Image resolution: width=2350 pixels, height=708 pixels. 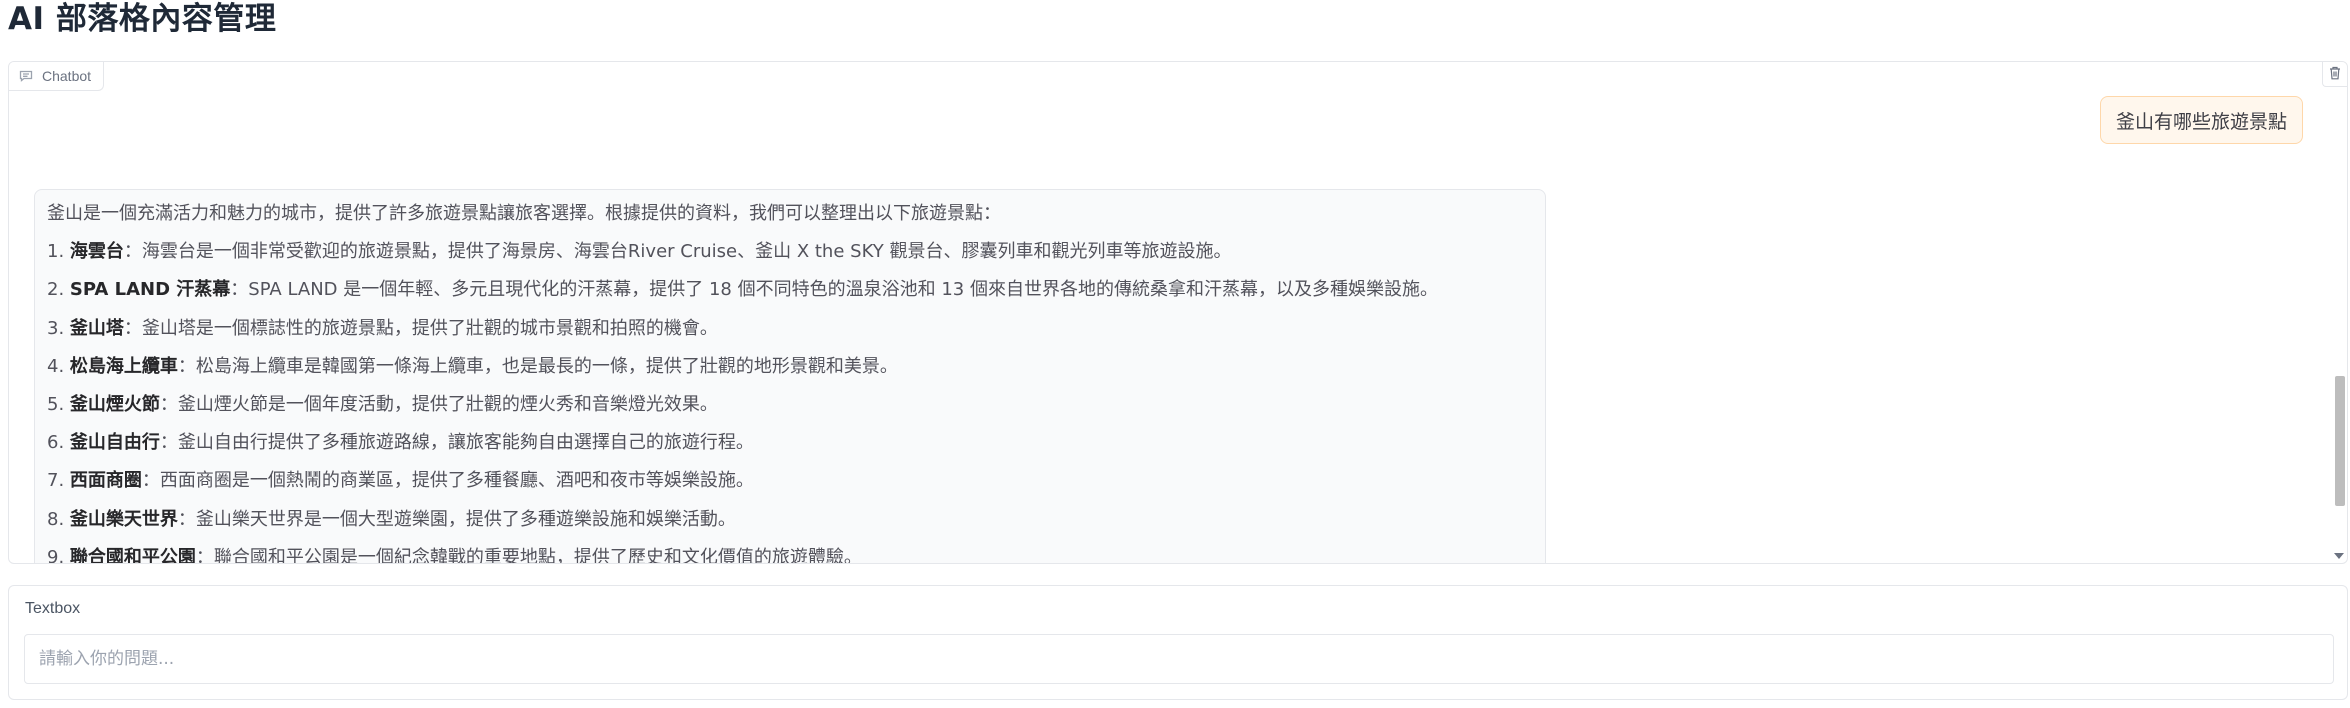 I want to click on list-item-title: 西面商圈, so click(x=105, y=481).